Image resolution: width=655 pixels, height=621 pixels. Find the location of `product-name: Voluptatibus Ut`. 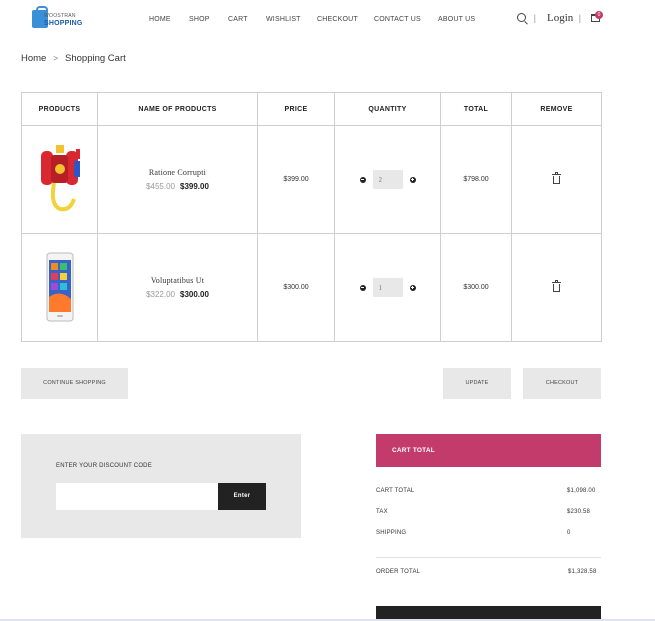

product-name: Voluptatibus Ut is located at coordinates (177, 280).